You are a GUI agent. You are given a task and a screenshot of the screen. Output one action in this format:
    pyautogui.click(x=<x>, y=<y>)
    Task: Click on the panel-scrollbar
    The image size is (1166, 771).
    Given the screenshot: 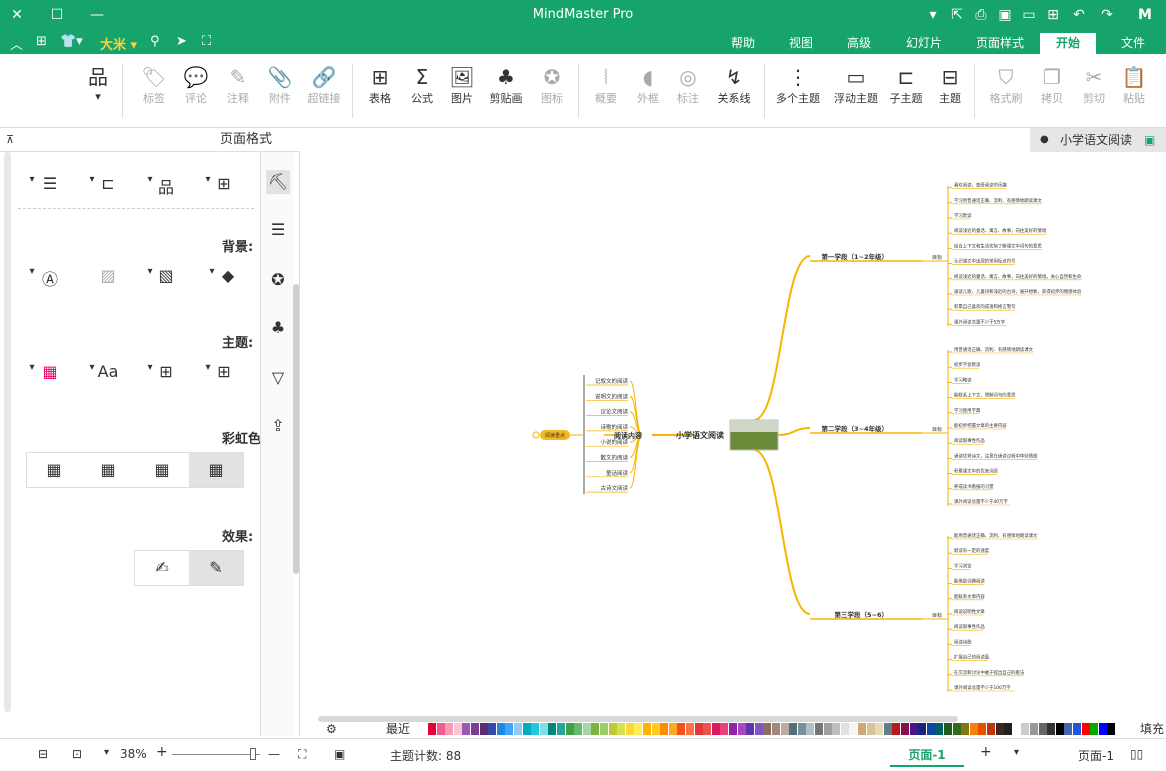 What is the action you would take?
    pyautogui.click(x=296, y=429)
    